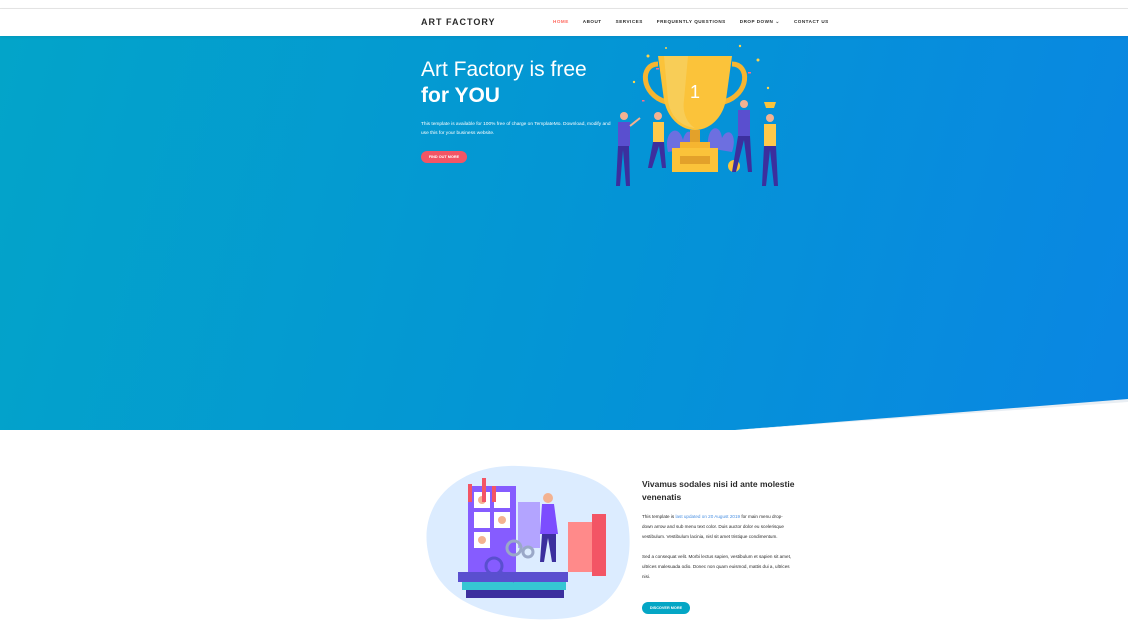 This screenshot has height=634, width=1128. What do you see at coordinates (697, 115) in the screenshot?
I see `trophy-team-illustration: 1` at bounding box center [697, 115].